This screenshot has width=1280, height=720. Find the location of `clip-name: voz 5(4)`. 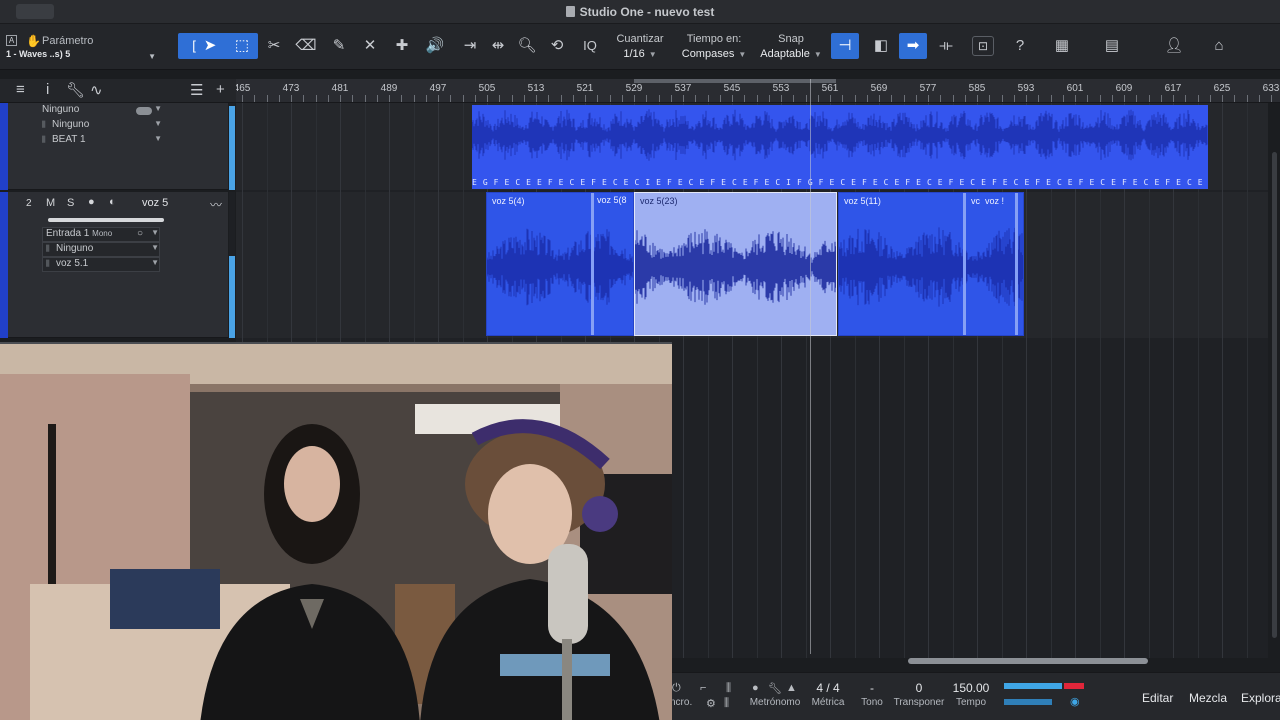

clip-name: voz 5(4) is located at coordinates (508, 201).